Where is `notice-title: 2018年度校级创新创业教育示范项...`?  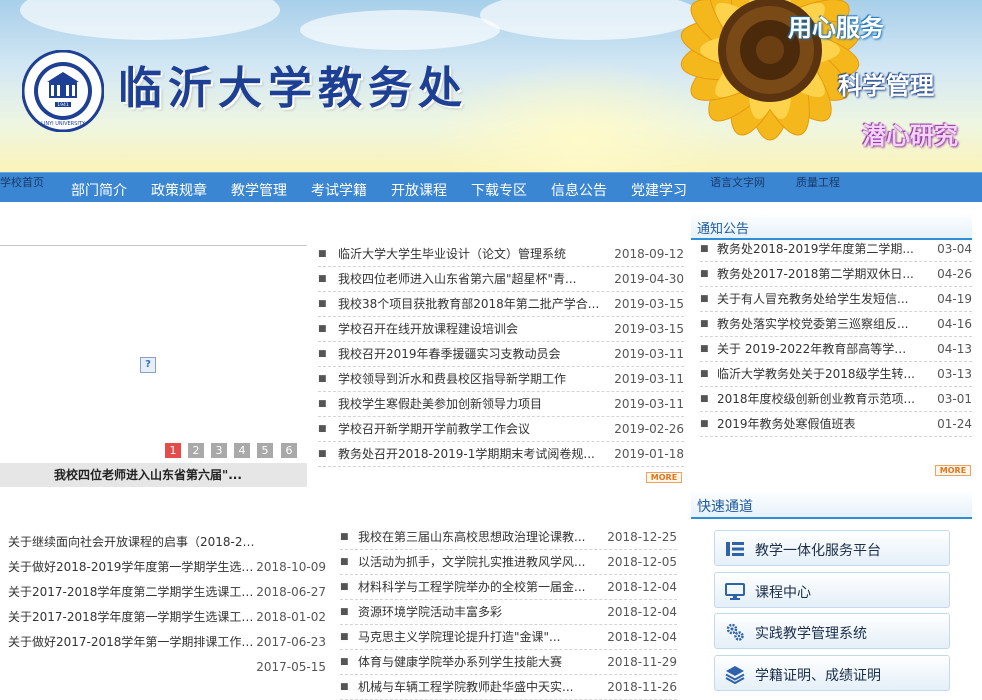
notice-title: 2018年度校级创新创业教育示范项... is located at coordinates (817, 399).